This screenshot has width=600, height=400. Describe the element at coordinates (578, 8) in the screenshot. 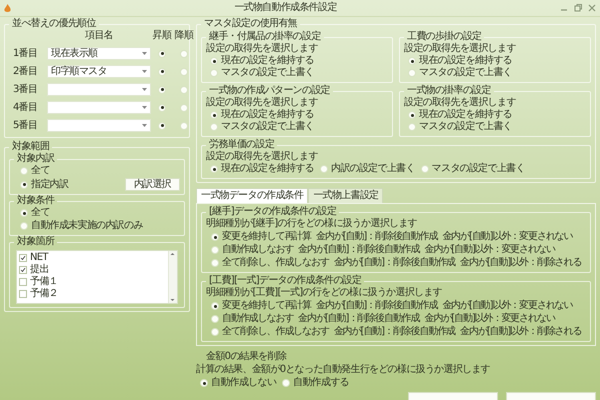

I see `restore-icon` at that location.